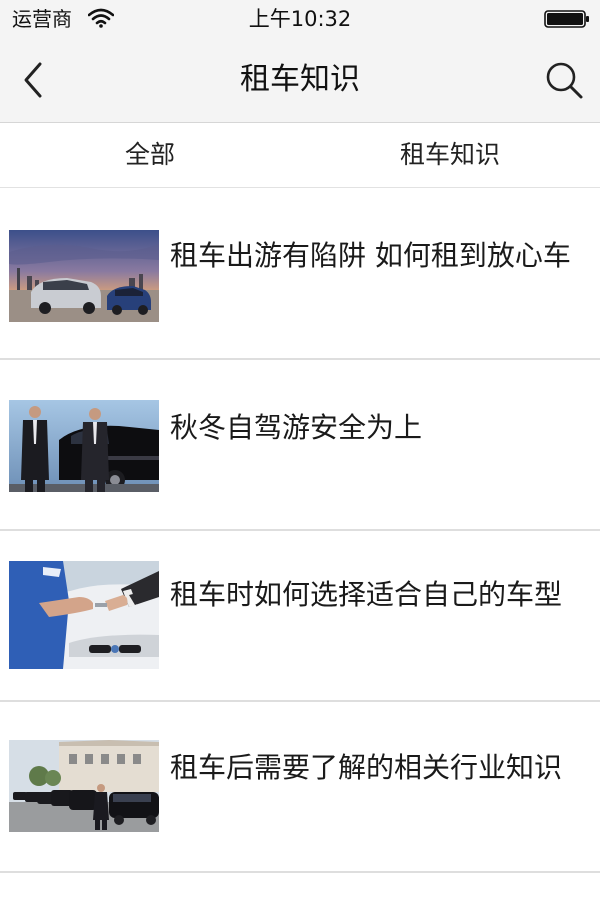 The width and height of the screenshot is (600, 900). I want to click on key-handover-image, so click(84, 615).